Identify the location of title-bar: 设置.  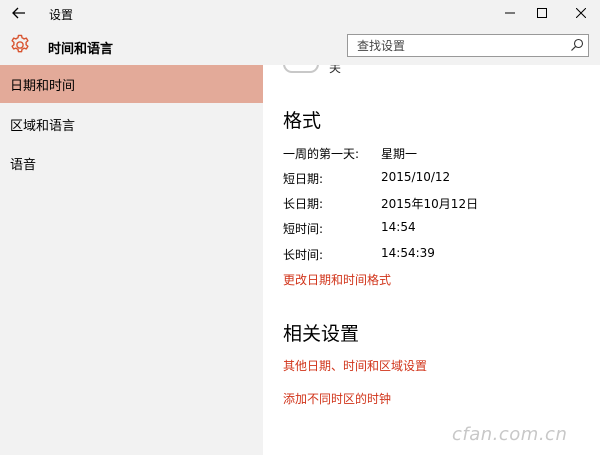
(300, 13).